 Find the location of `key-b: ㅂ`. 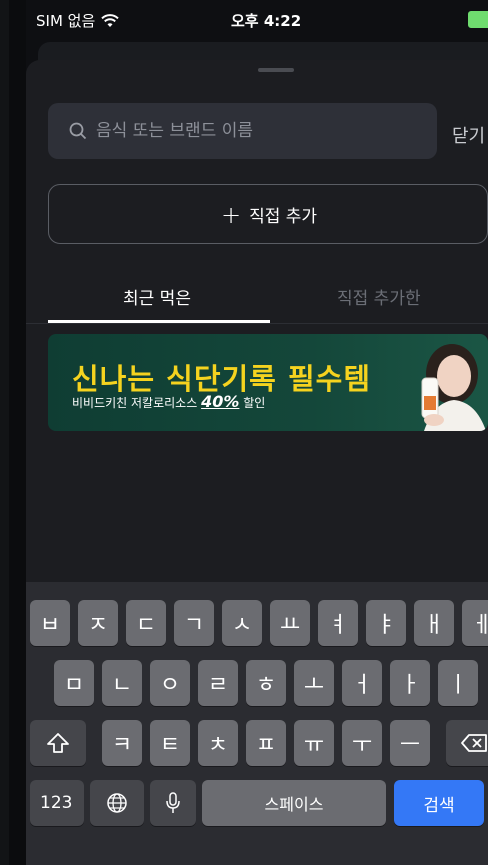

key-b: ㅂ is located at coordinates (50, 623).